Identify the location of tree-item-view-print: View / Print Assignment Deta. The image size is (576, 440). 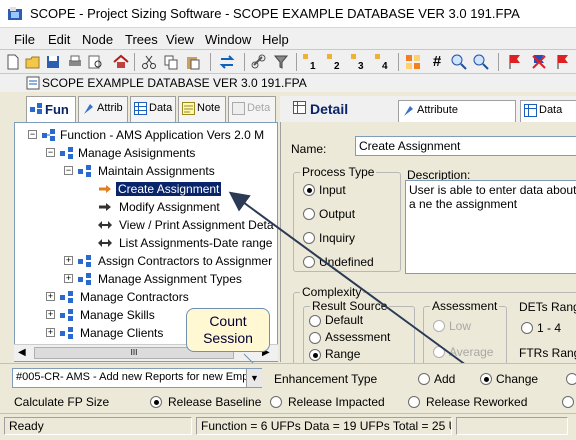
(196, 225).